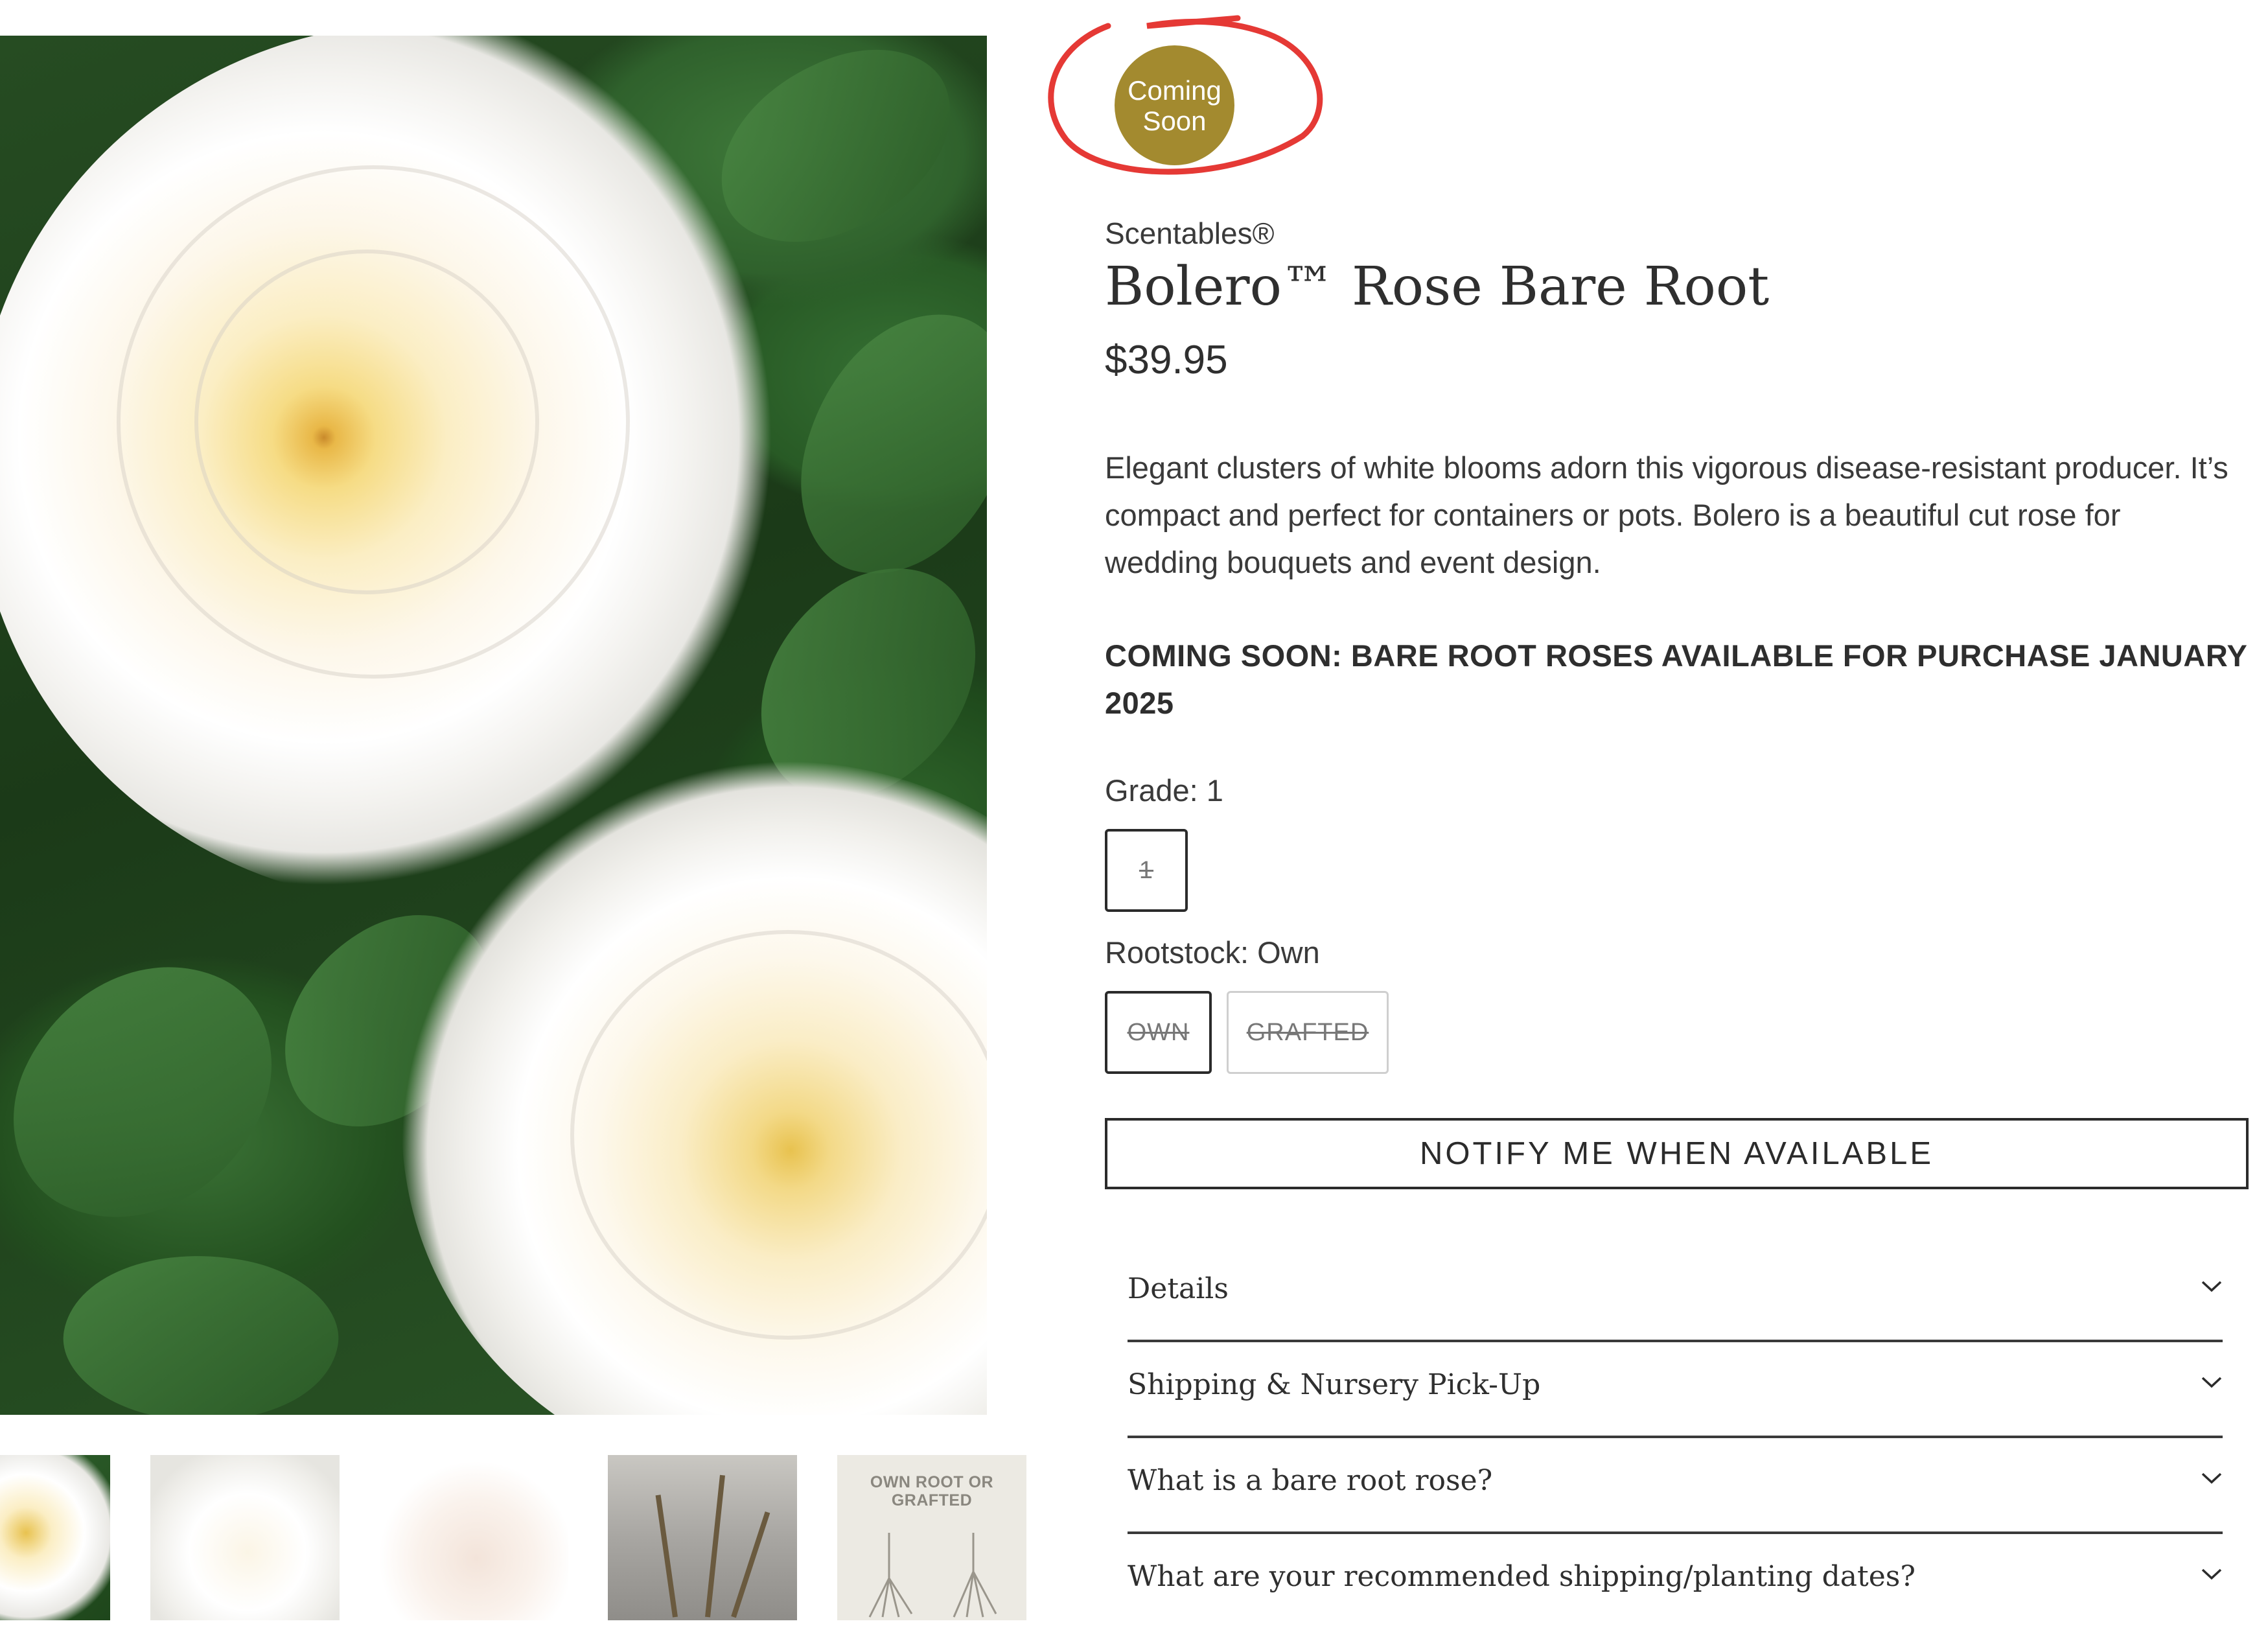 The height and width of the screenshot is (1630, 2268). Describe the element at coordinates (1334, 1384) in the screenshot. I see `accordion-label: Shipping & Nursery Pick-Up` at that location.